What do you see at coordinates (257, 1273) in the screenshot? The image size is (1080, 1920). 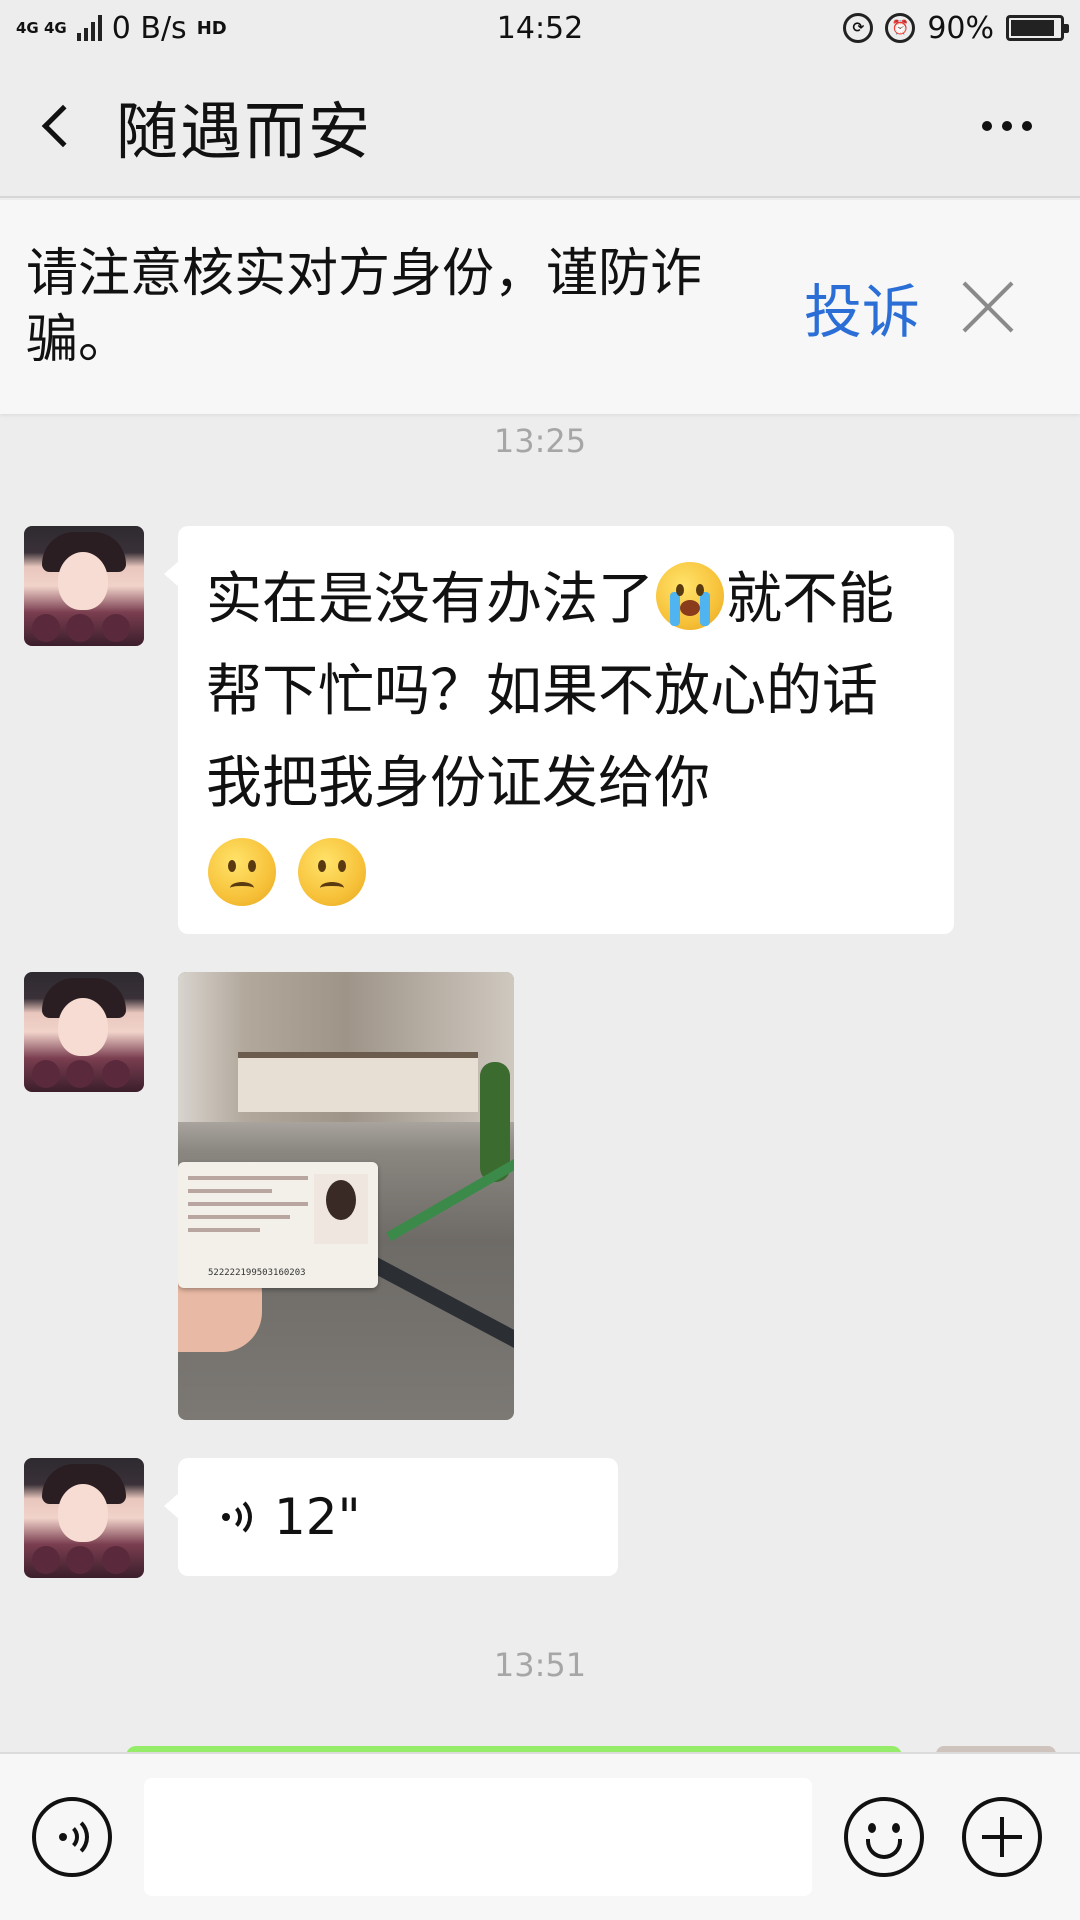 I see `id-card-number: 522222199503160203` at bounding box center [257, 1273].